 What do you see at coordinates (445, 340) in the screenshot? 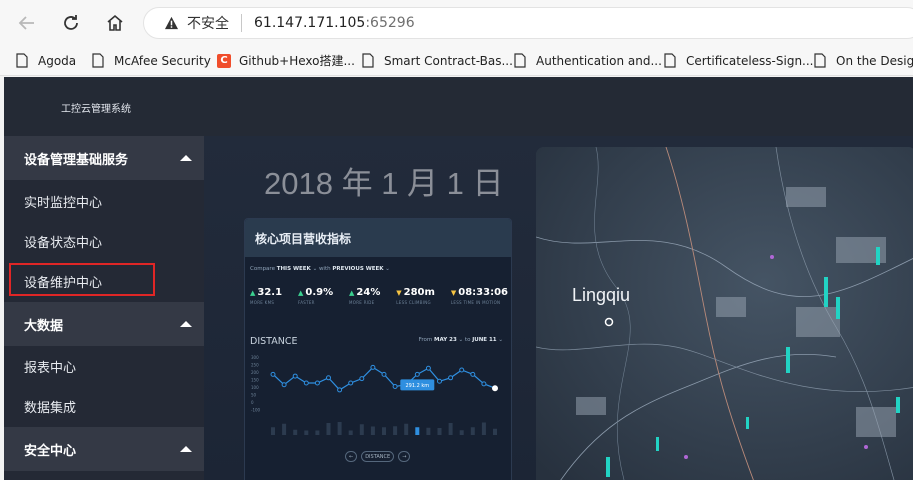
I see `range-from: MAY 23` at bounding box center [445, 340].